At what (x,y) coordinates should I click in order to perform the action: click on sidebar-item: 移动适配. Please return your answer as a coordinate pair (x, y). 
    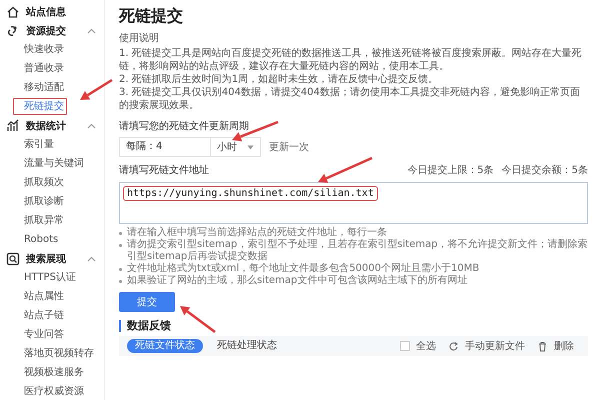
    Looking at the image, I should click on (49, 87).